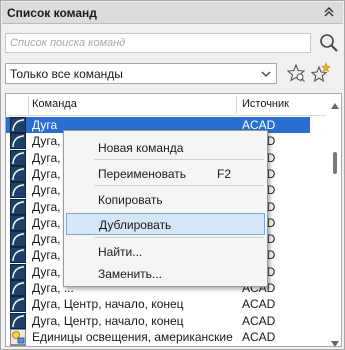  Describe the element at coordinates (45, 125) in the screenshot. I see `command-name: Дуга` at that location.